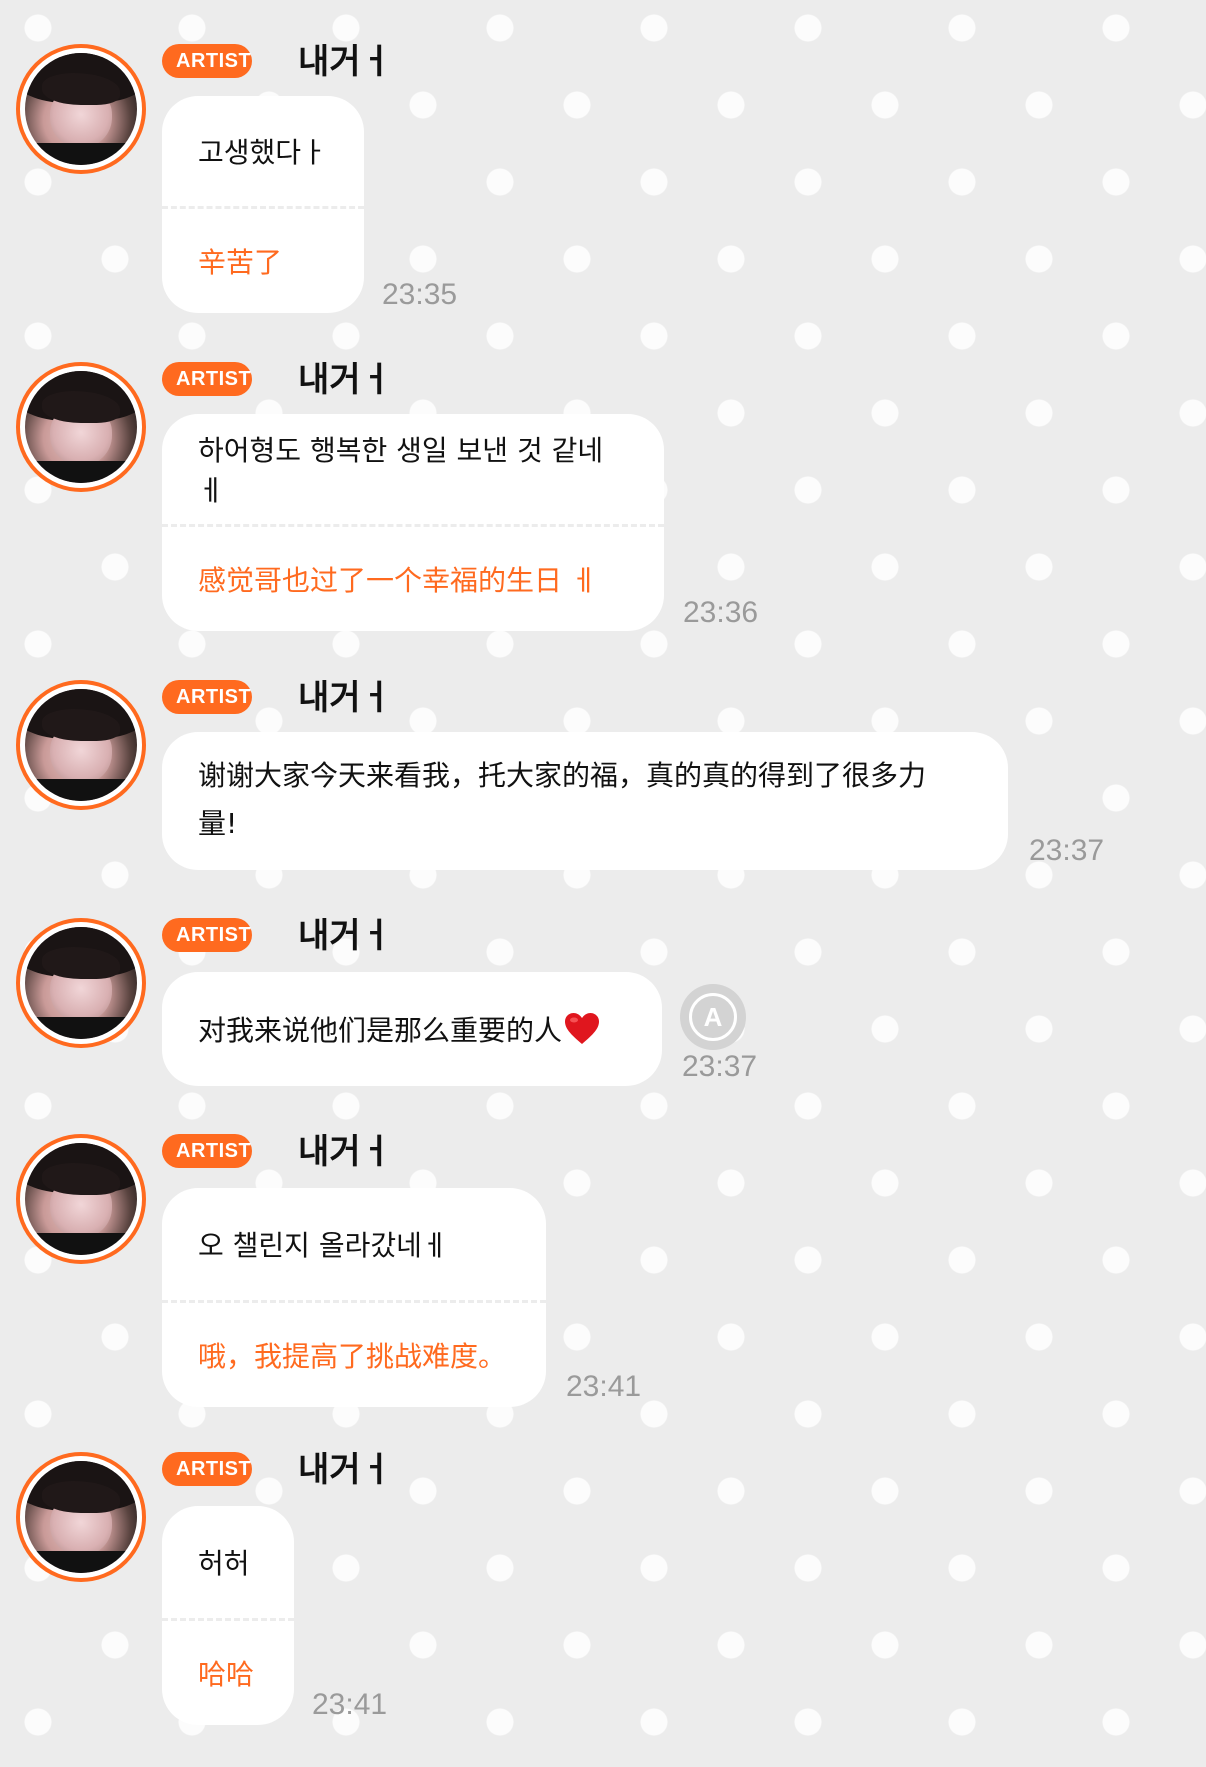  Describe the element at coordinates (420, 294) in the screenshot. I see `message-timestamp: 23:35` at that location.